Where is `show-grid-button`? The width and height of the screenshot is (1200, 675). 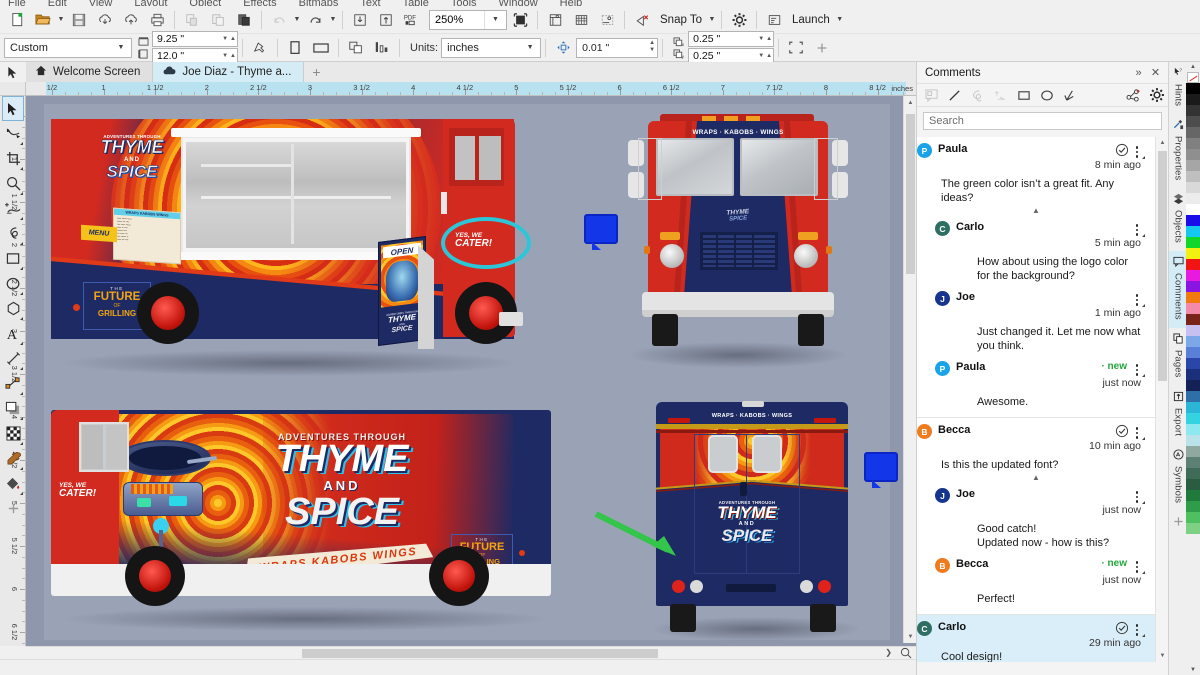 show-grid-button is located at coordinates (581, 20).